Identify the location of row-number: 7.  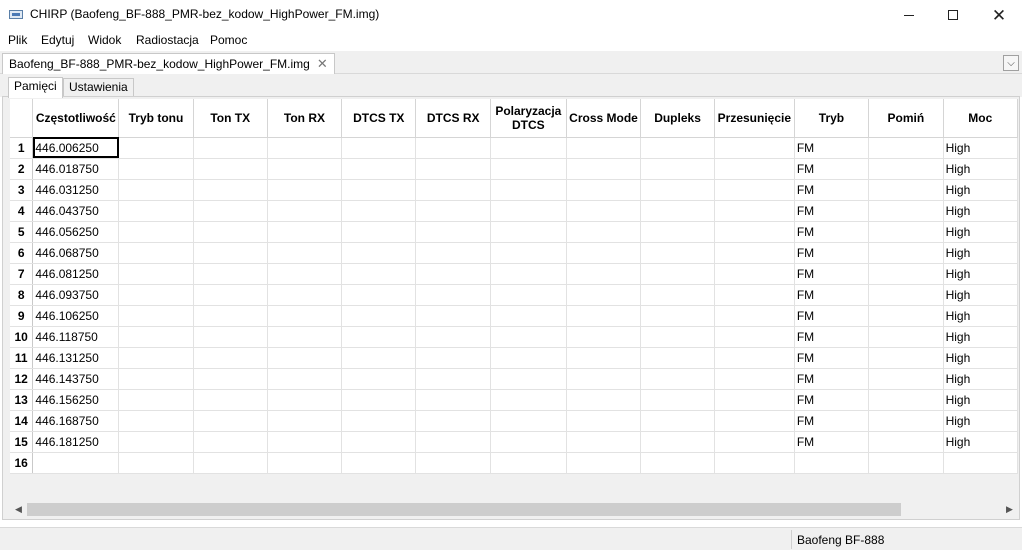
(22, 274).